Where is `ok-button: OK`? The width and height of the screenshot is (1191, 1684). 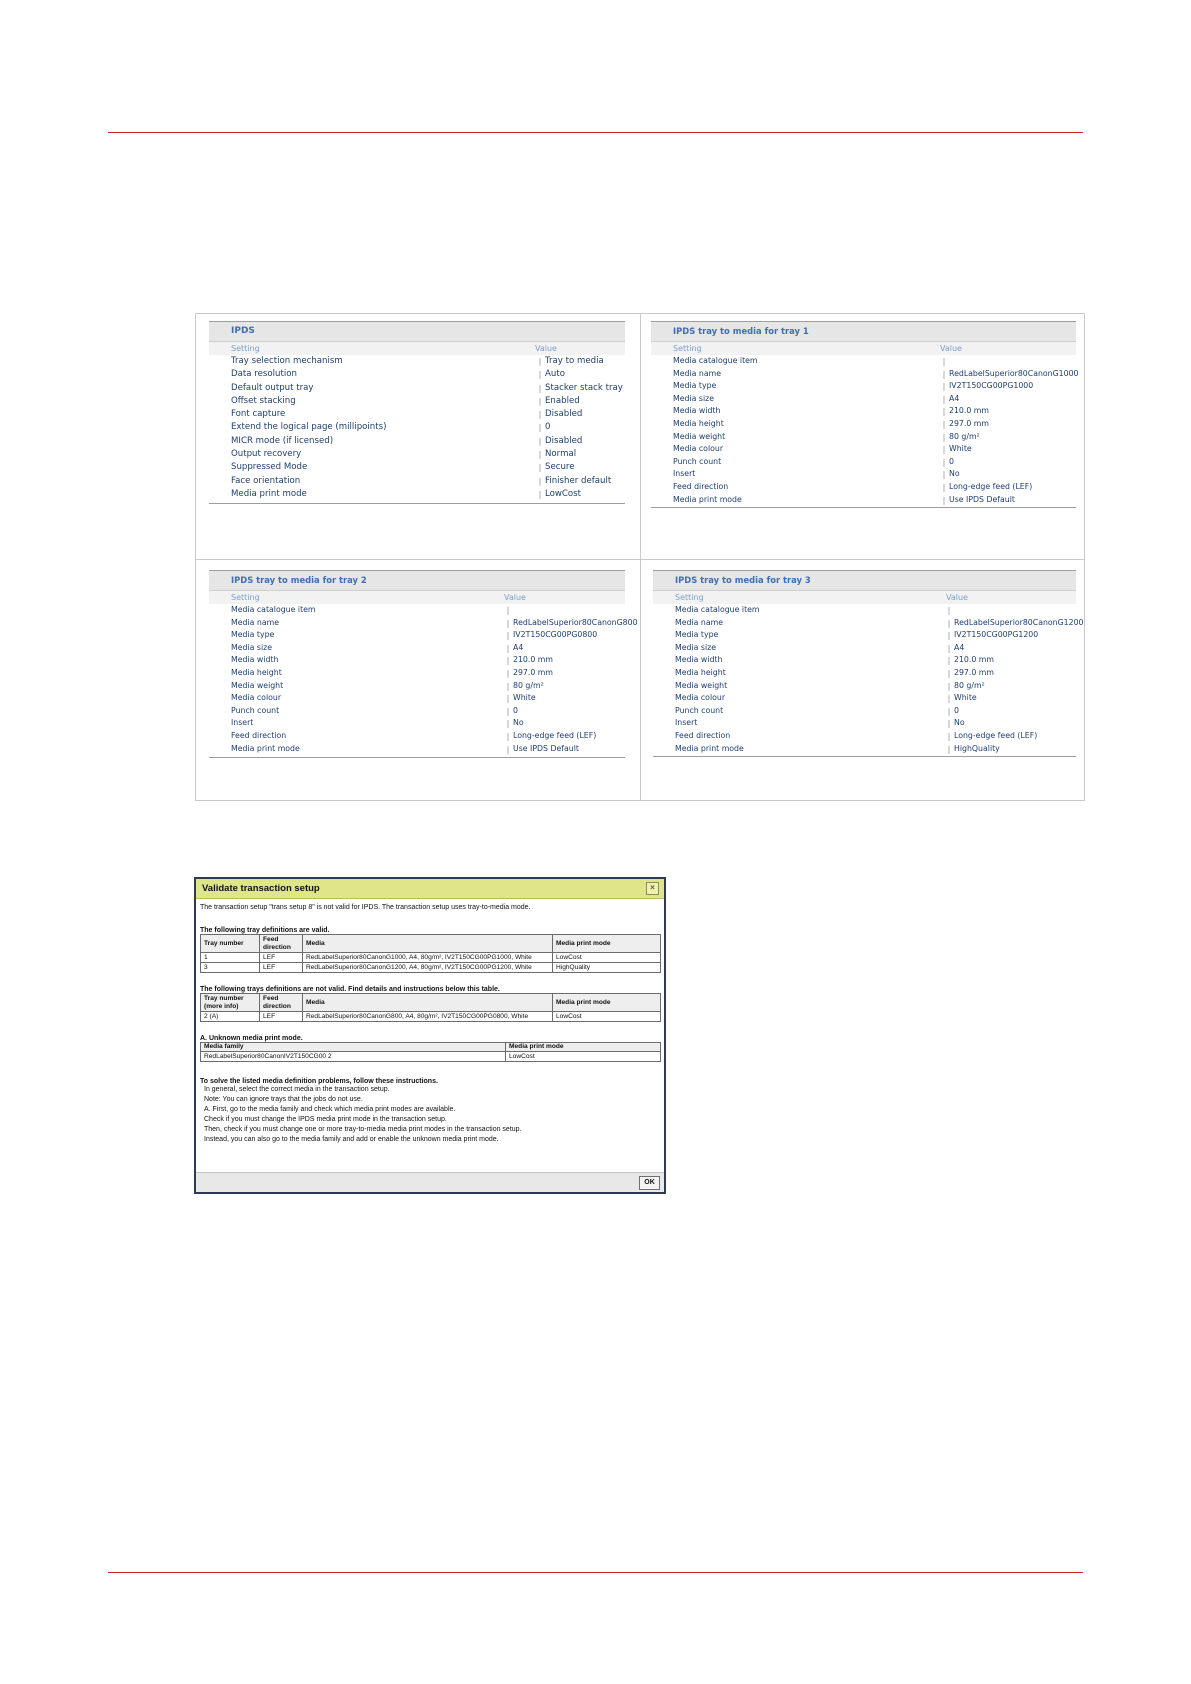
ok-button: OK is located at coordinates (649, 1183).